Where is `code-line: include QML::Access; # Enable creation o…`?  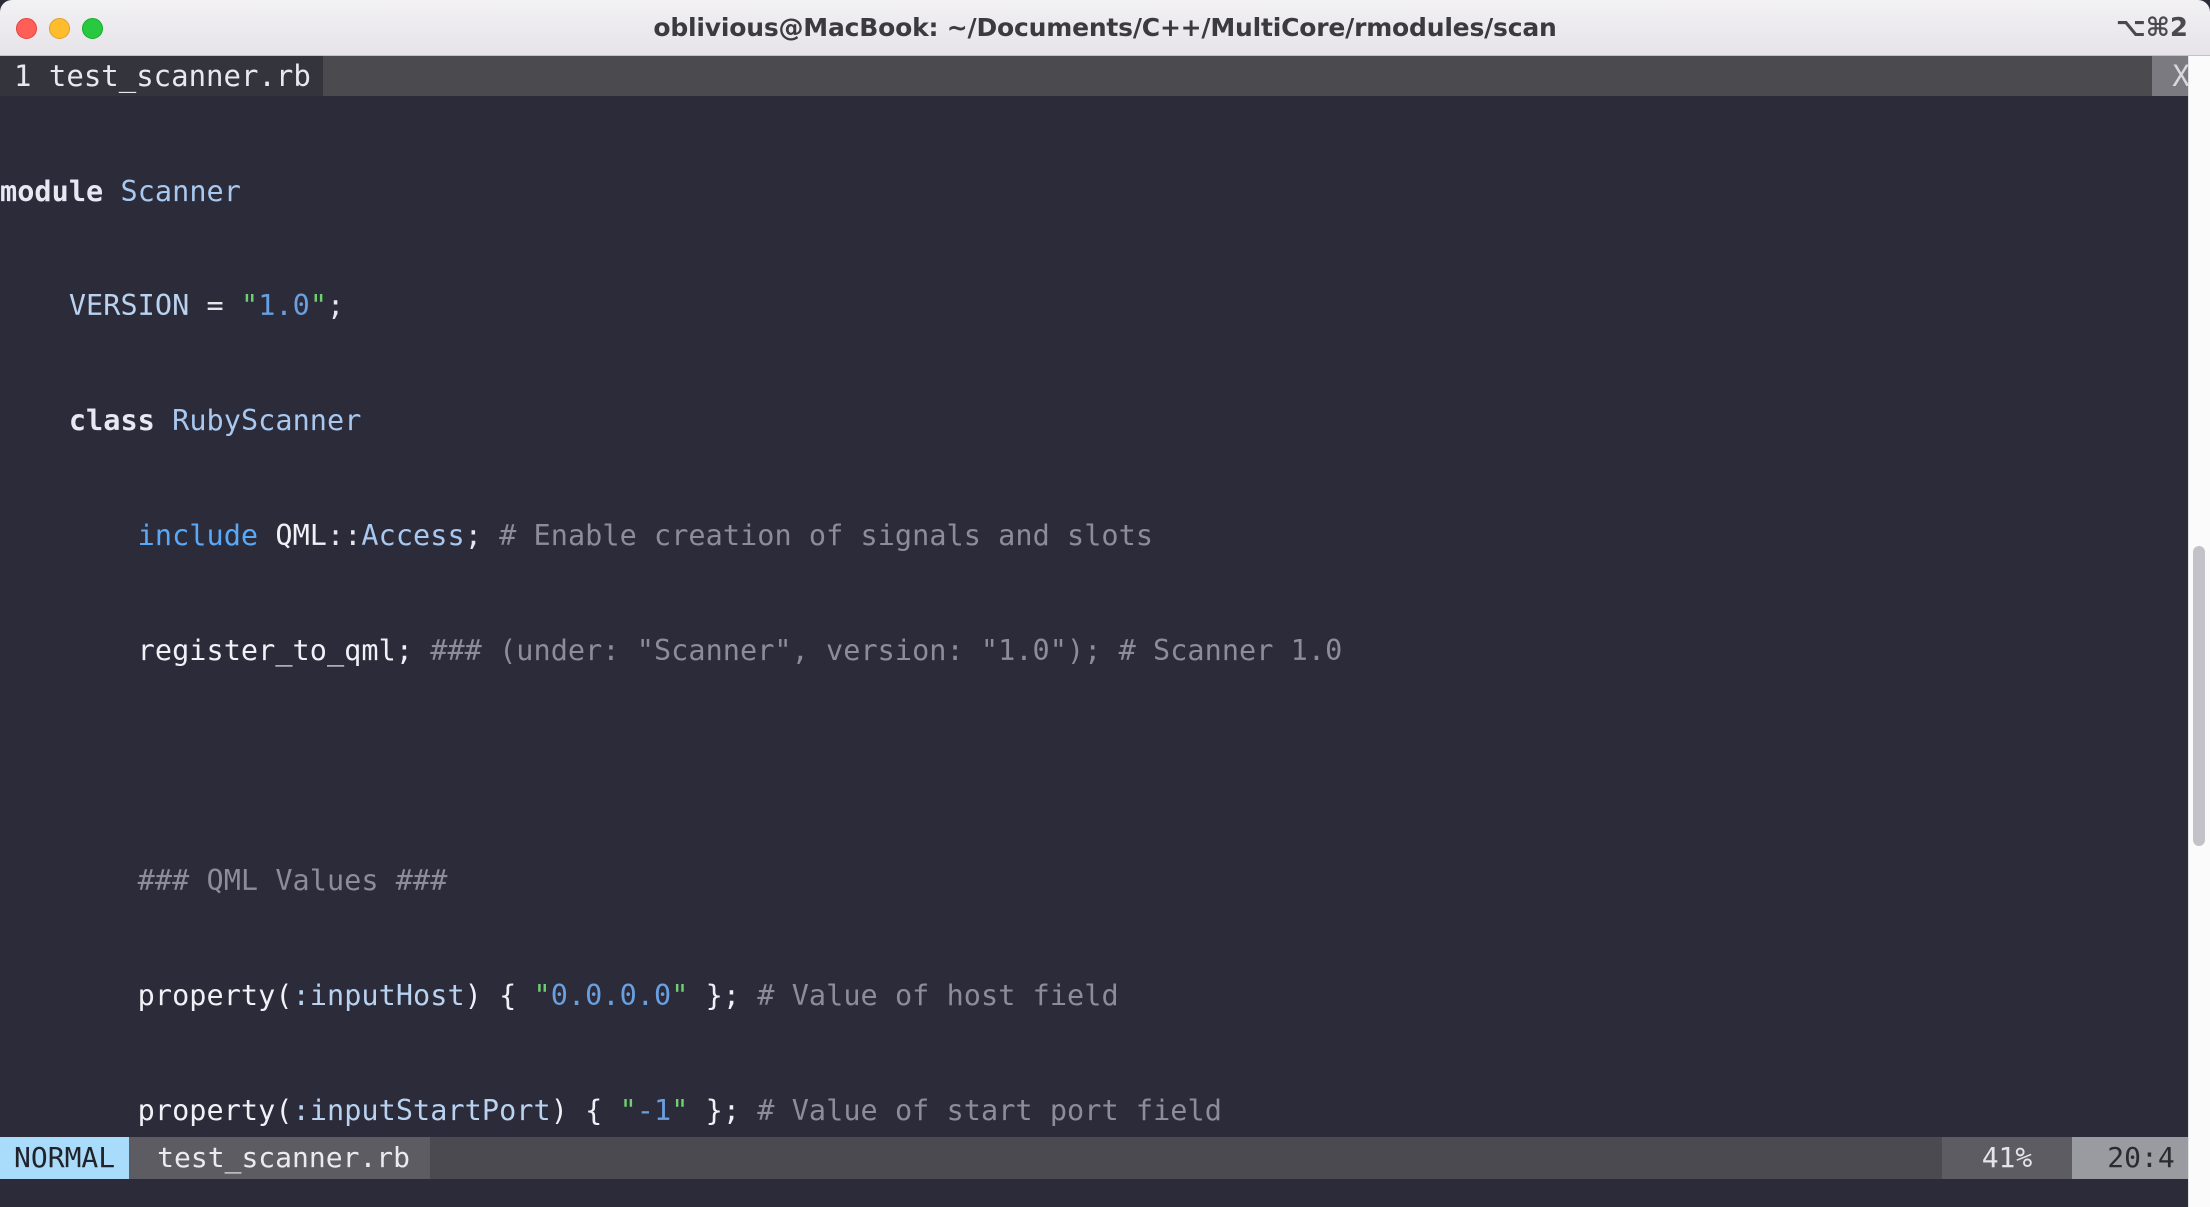
code-line: include QML::Access; # Enable creation o… is located at coordinates (645, 536).